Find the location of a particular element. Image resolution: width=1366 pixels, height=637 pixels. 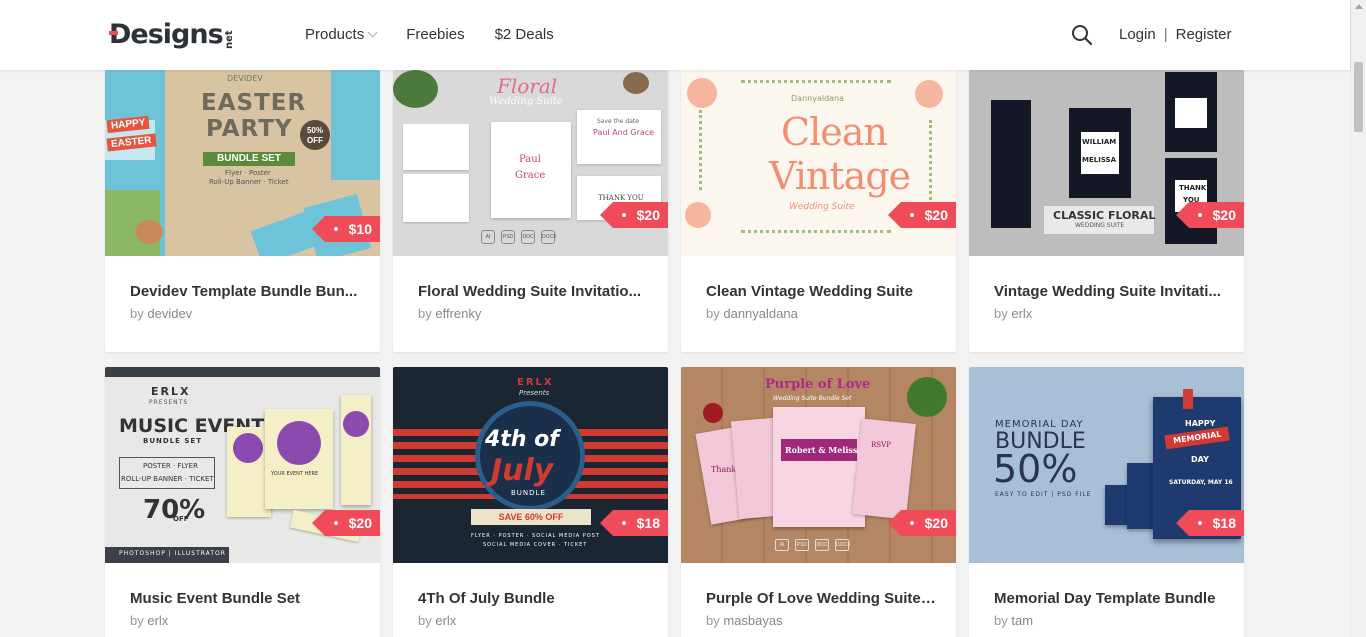

art-subtitle: WEDDING SUITE is located at coordinates (1100, 225).